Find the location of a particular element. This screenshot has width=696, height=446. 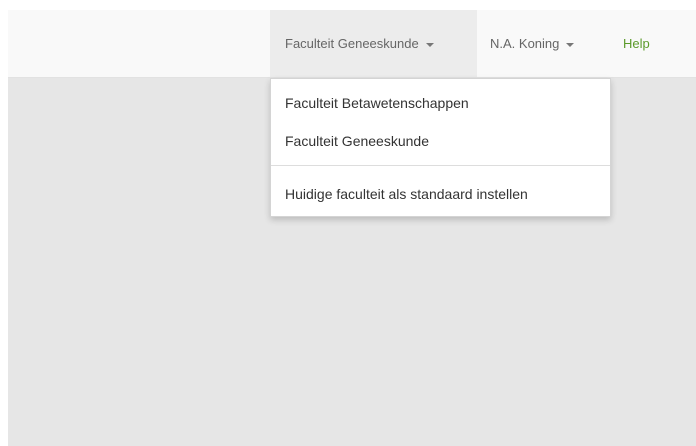

user-menu-toggle: N.A. Koning is located at coordinates (538, 43).